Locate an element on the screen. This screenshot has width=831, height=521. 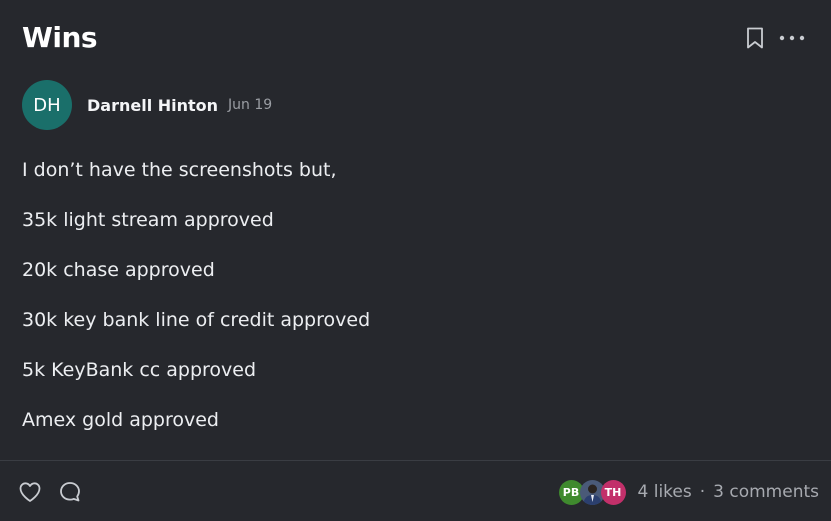
bookmark-icon is located at coordinates (755, 38).